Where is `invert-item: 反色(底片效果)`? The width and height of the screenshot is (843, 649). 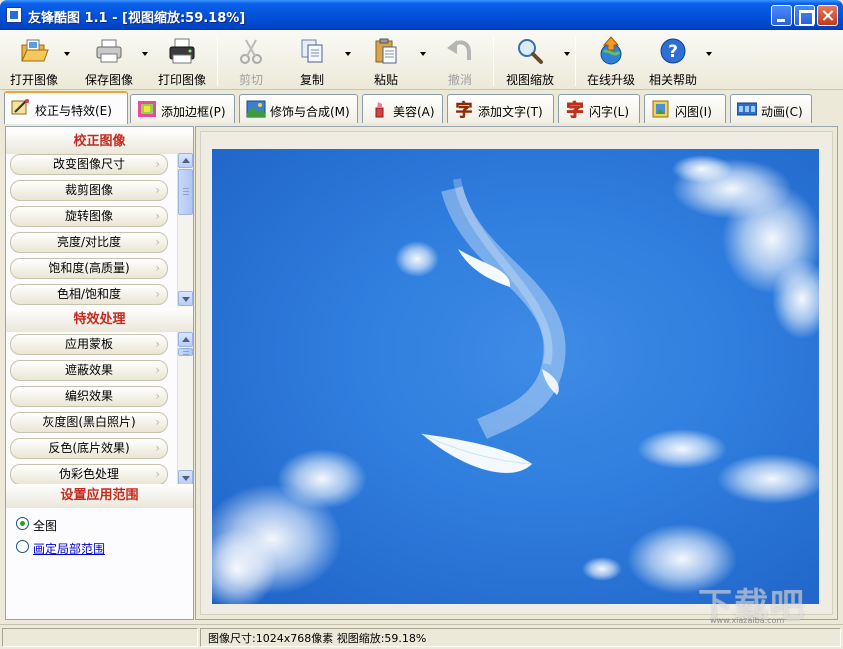
invert-item: 反色(底片效果) is located at coordinates (89, 448).